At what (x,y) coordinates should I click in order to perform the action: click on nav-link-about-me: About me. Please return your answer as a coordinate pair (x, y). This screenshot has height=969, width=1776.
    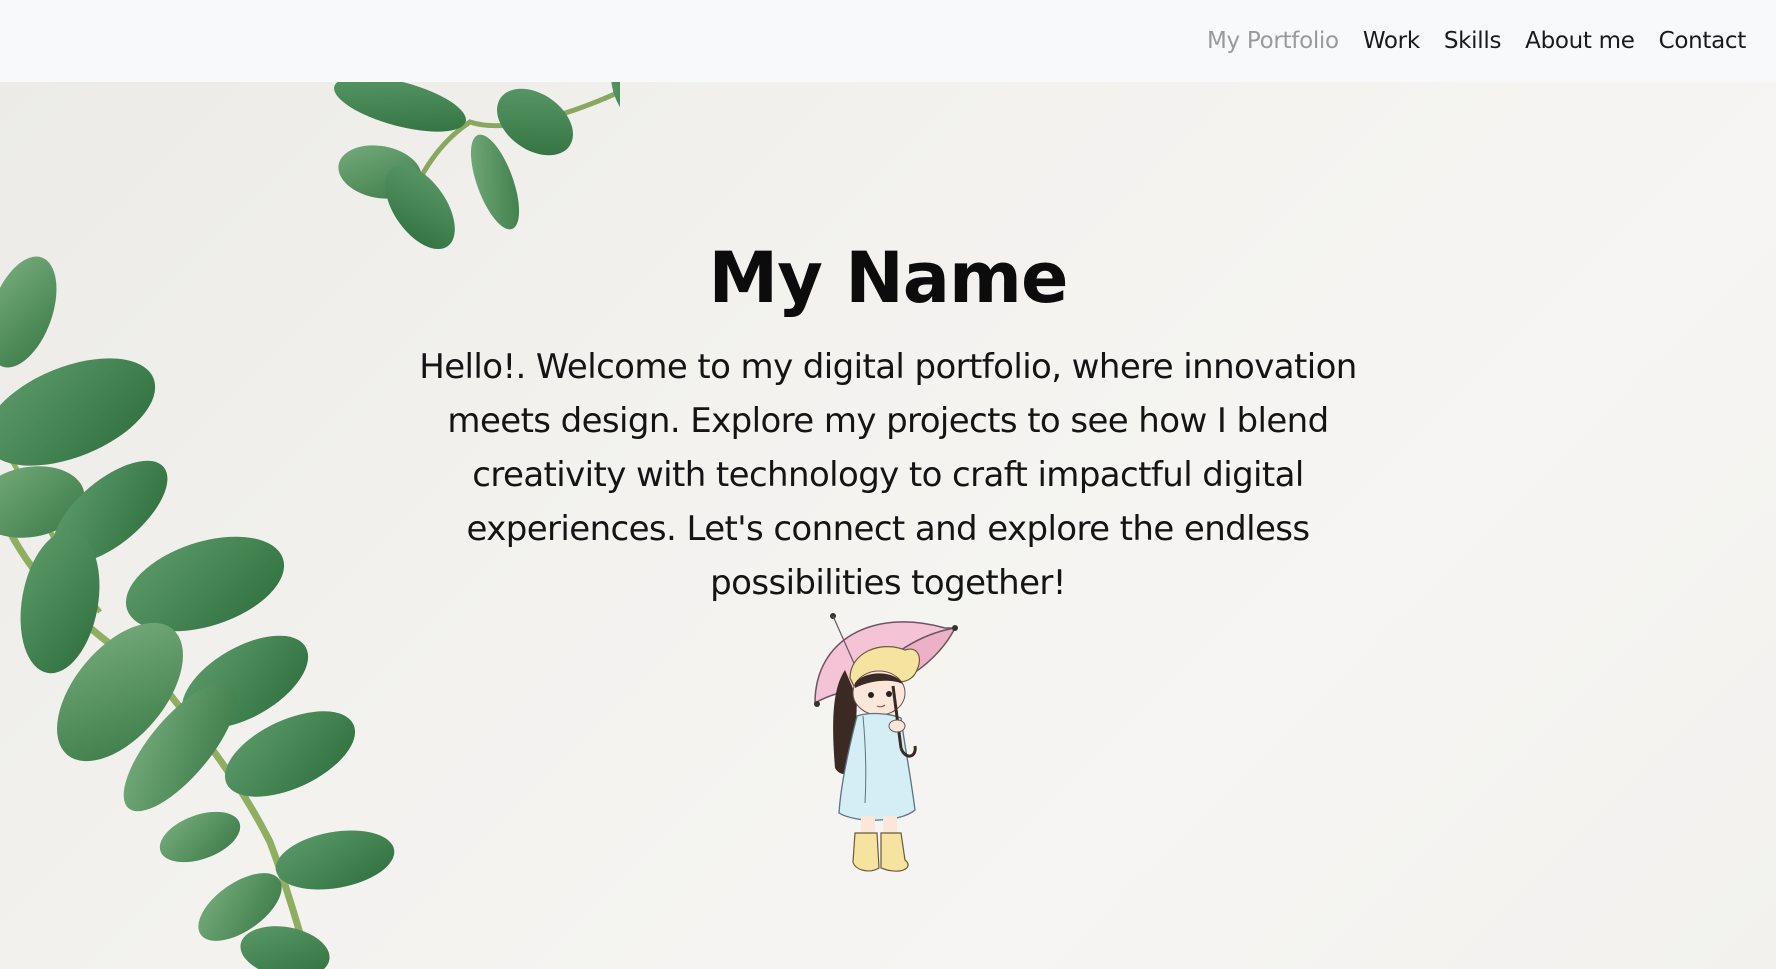
    Looking at the image, I should click on (1580, 41).